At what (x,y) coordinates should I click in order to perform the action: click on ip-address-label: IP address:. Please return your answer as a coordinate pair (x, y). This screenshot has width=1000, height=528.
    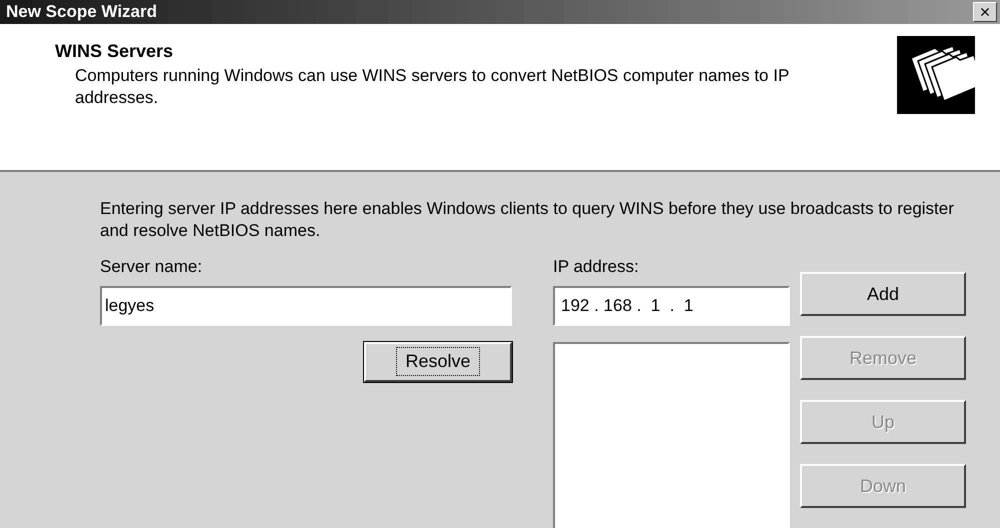
    Looking at the image, I should click on (596, 267).